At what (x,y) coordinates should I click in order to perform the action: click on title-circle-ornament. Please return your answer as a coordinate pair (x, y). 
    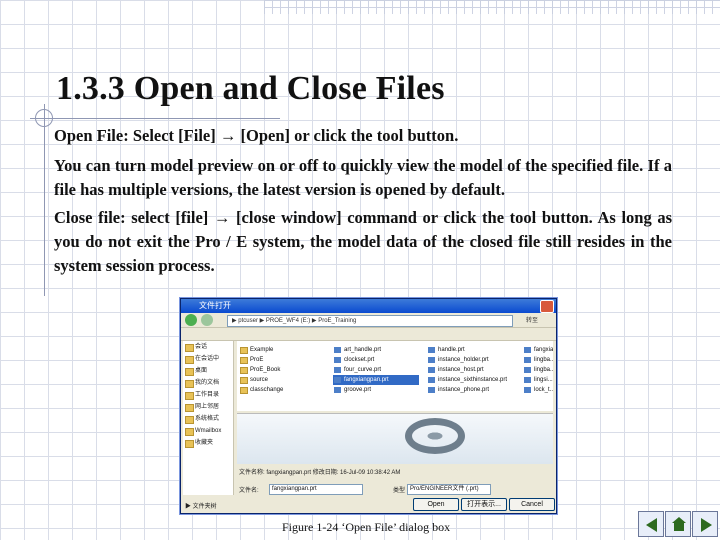
    Looking at the image, I should click on (44, 118).